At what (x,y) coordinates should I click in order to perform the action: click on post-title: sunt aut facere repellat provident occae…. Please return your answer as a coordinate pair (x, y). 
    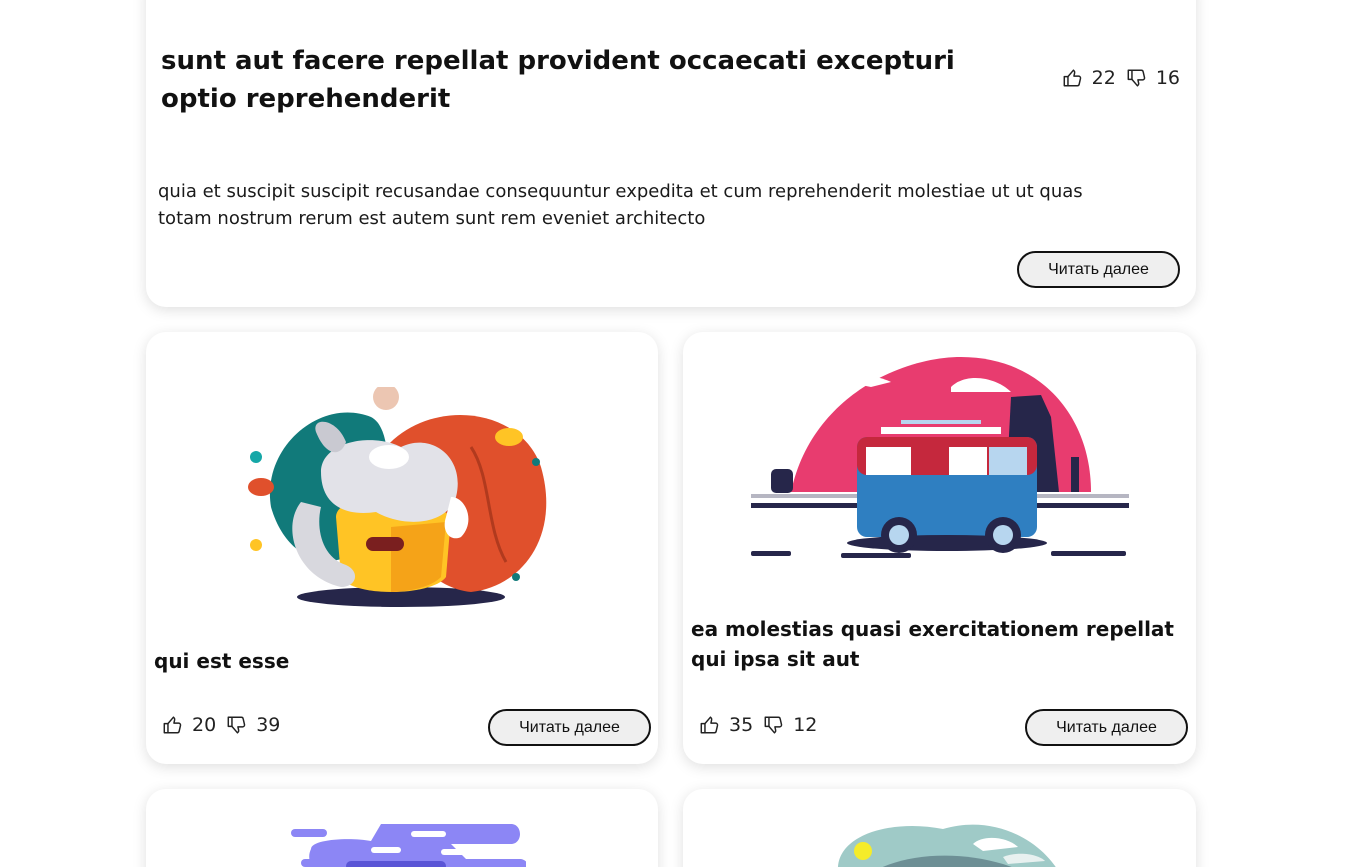
    Looking at the image, I should click on (558, 80).